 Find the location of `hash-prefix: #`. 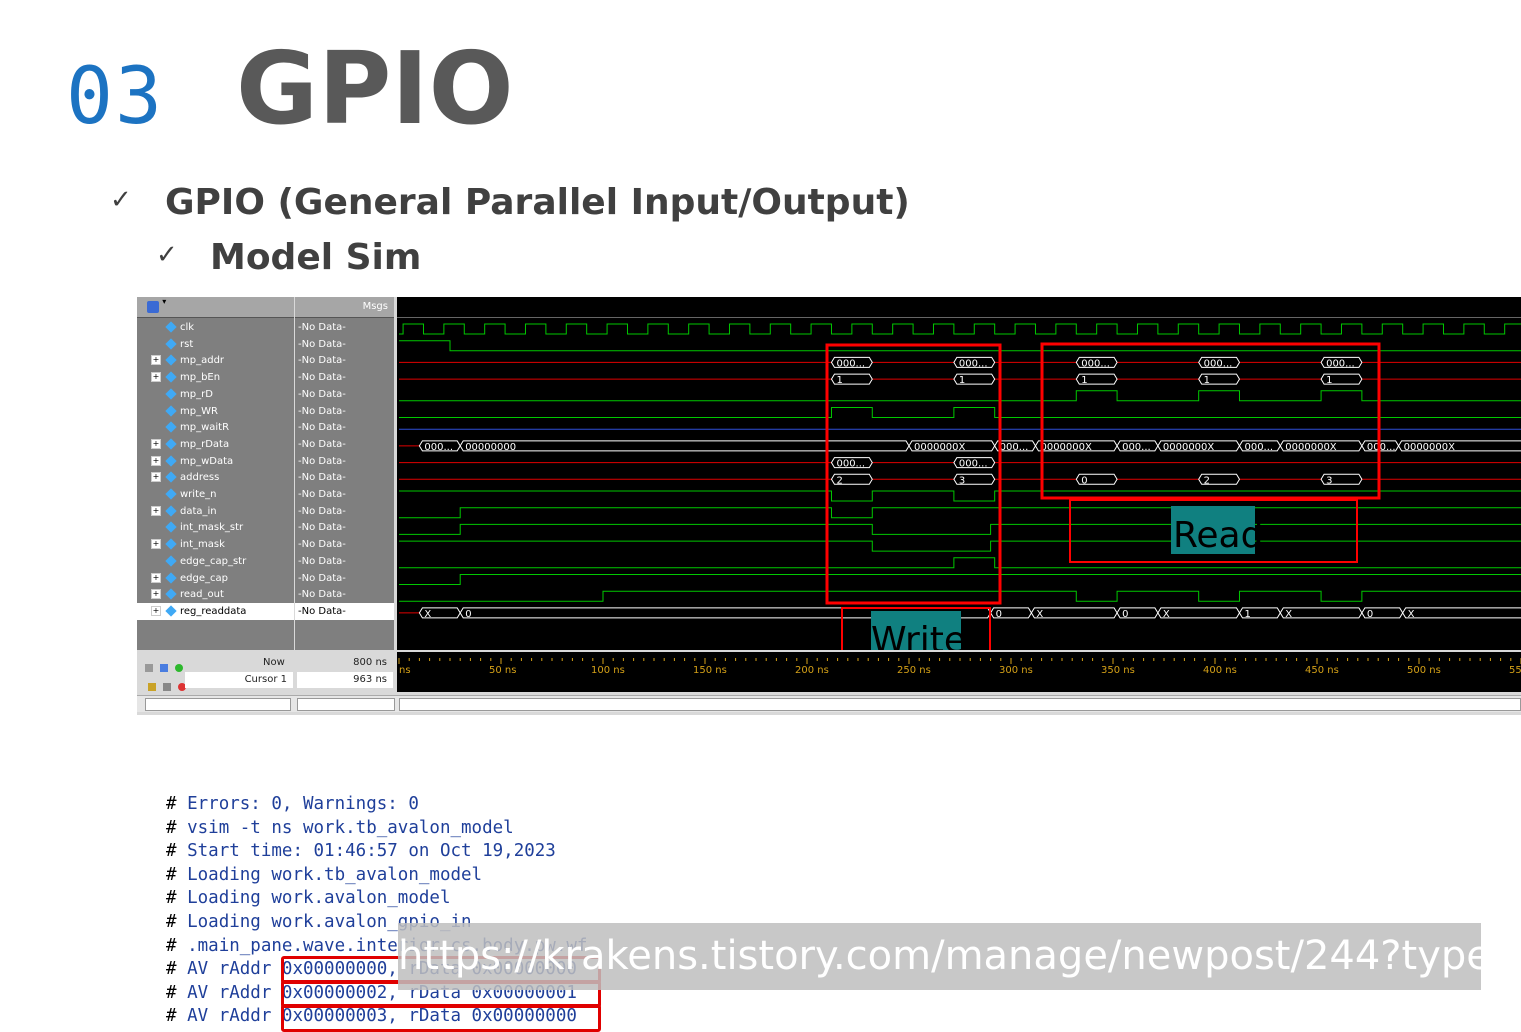

hash-prefix: # is located at coordinates (171, 874).